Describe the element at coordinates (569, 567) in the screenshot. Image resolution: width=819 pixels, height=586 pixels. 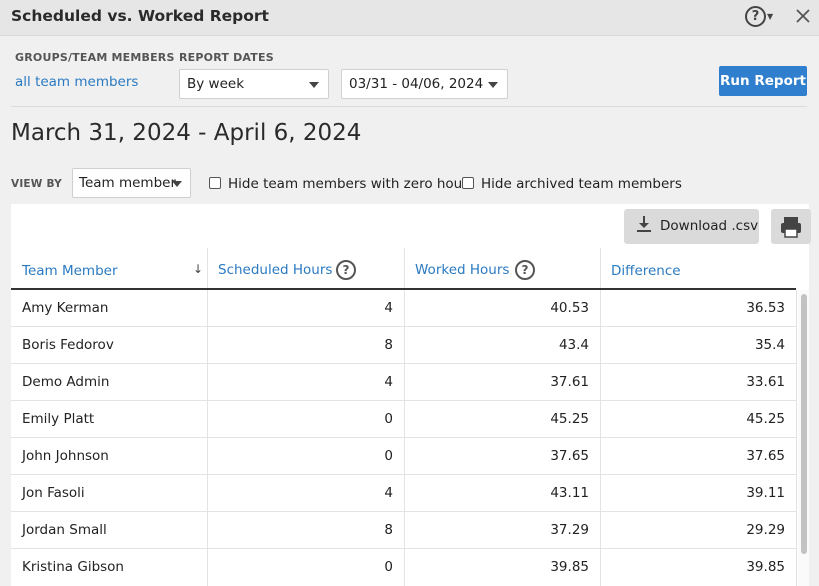
I see `cell-worked: 39.85` at that location.